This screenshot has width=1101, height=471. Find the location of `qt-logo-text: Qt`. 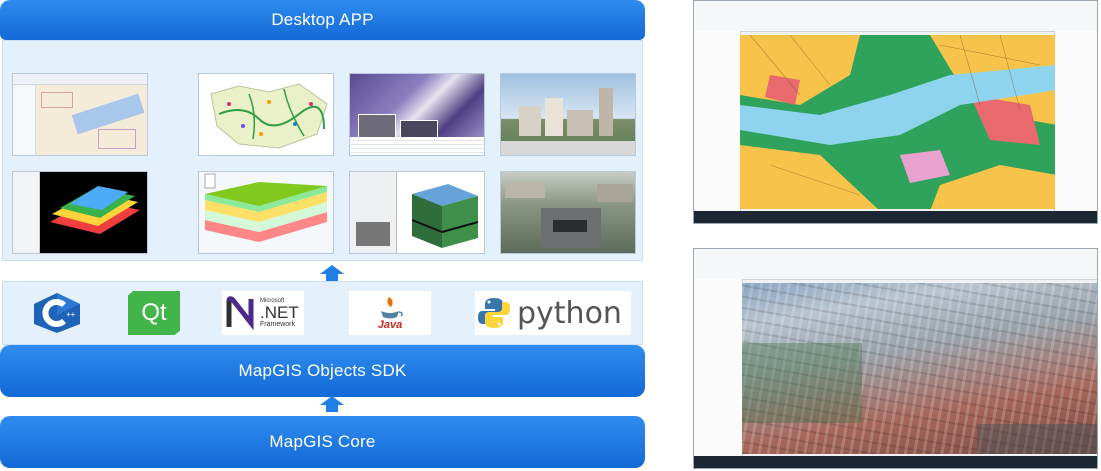

qt-logo-text: Qt is located at coordinates (154, 312).